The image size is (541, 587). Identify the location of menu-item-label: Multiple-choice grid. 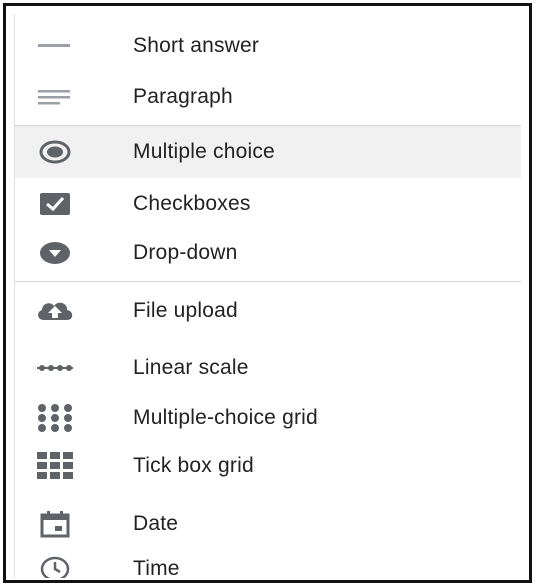
(225, 417).